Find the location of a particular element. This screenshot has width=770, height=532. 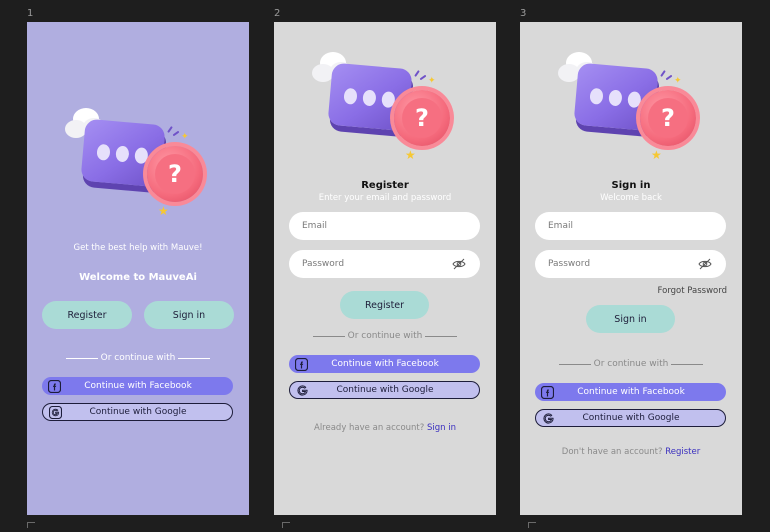

signin-submit-button: Sign in is located at coordinates (630, 319).